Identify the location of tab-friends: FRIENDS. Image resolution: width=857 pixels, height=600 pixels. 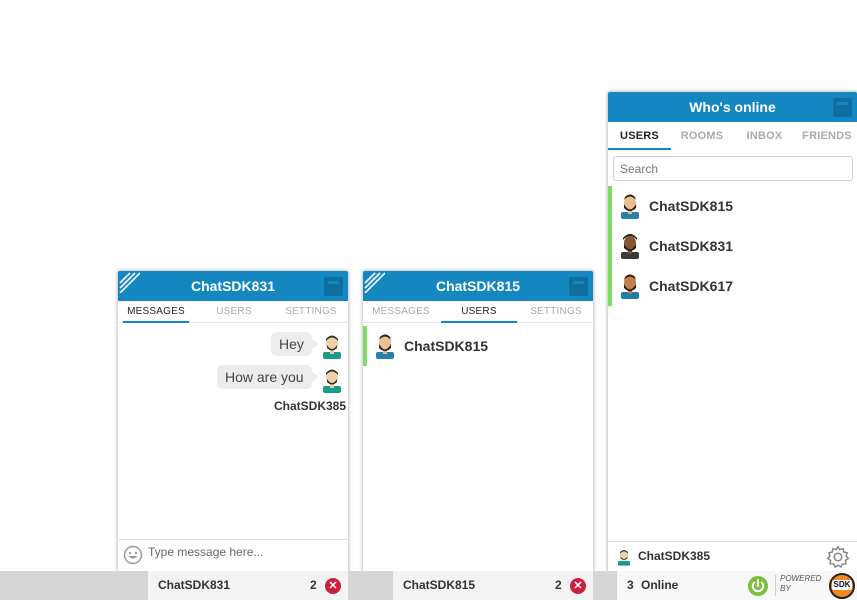
(827, 136).